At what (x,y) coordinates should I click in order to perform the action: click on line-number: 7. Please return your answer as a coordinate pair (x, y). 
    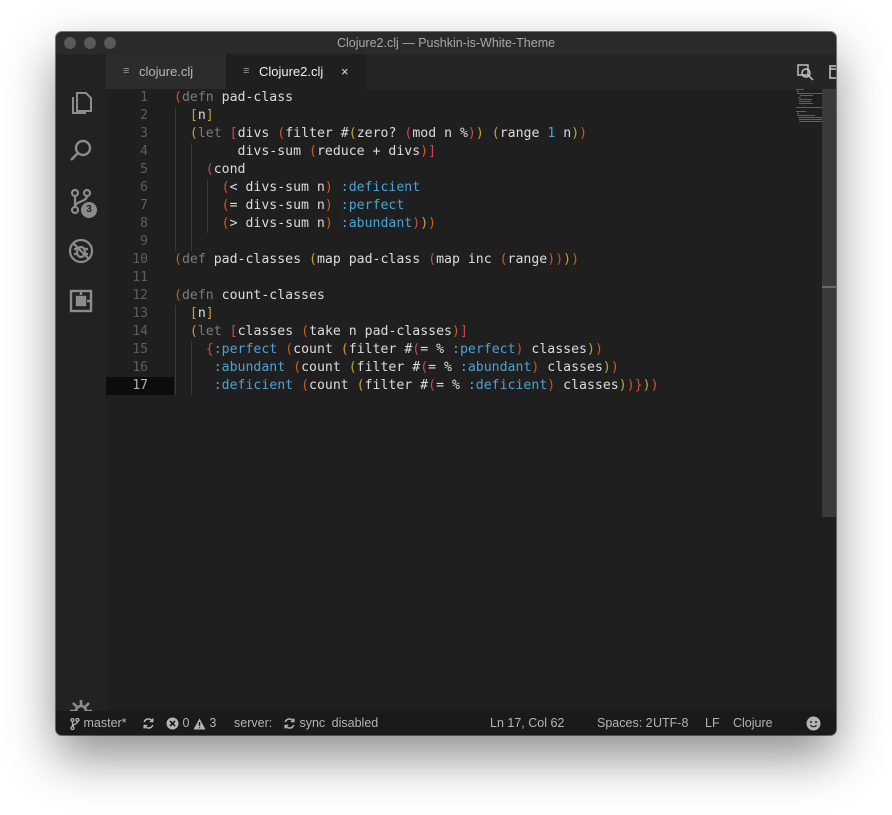
    Looking at the image, I should click on (144, 205).